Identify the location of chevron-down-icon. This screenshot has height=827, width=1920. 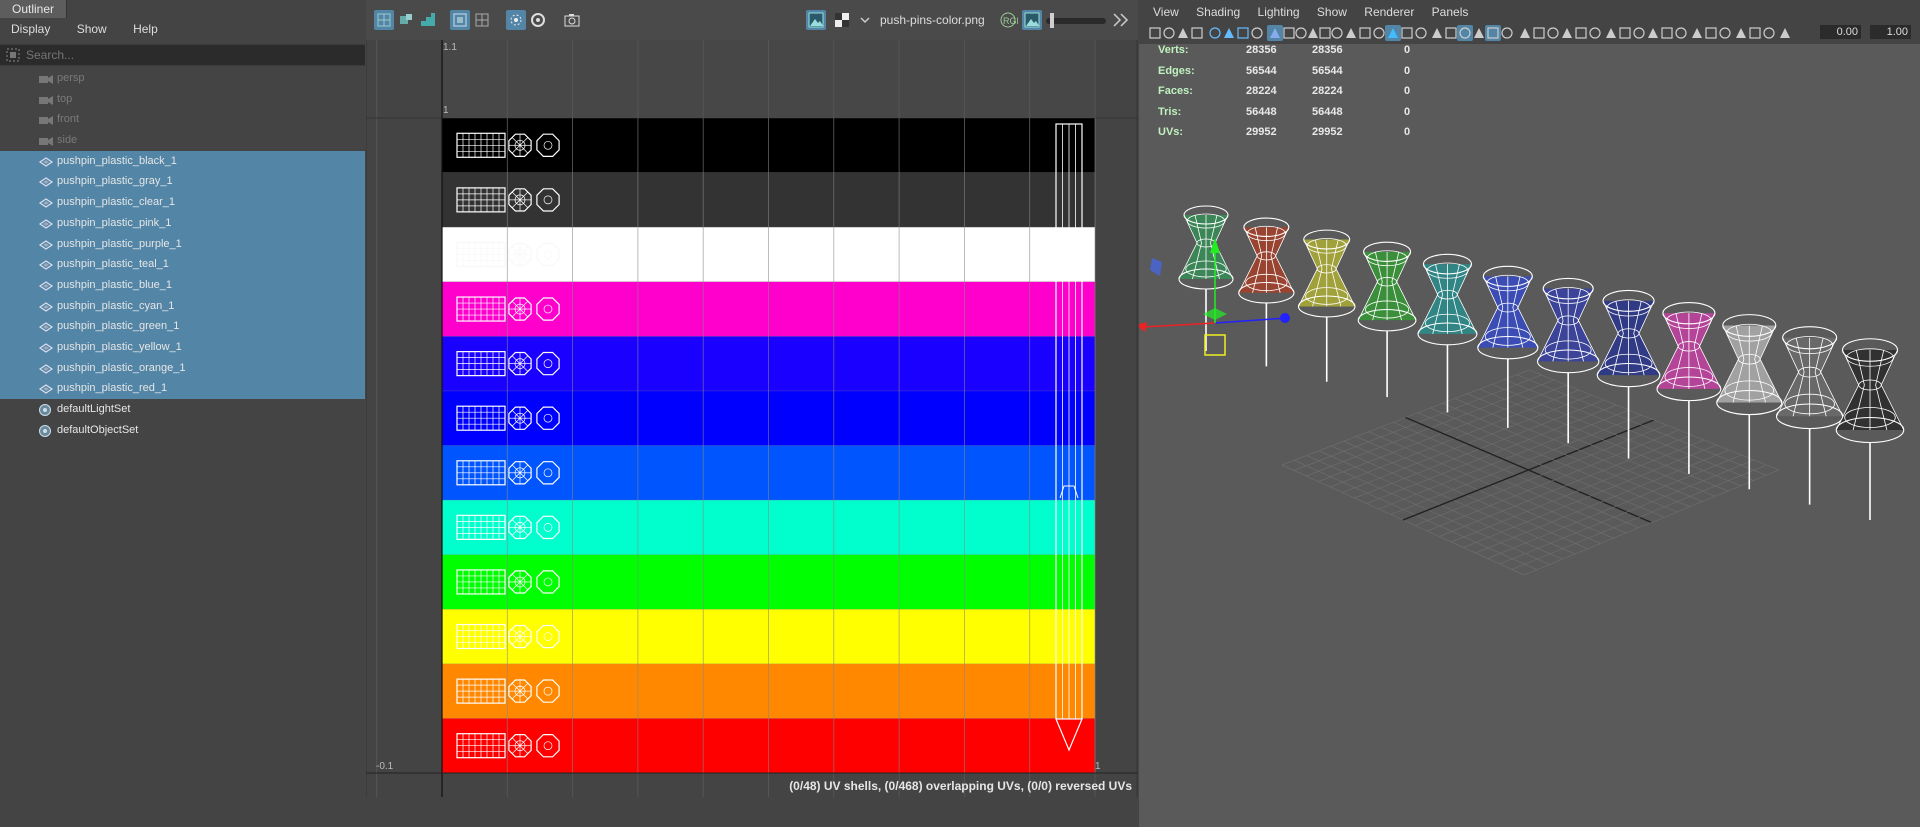
(865, 20).